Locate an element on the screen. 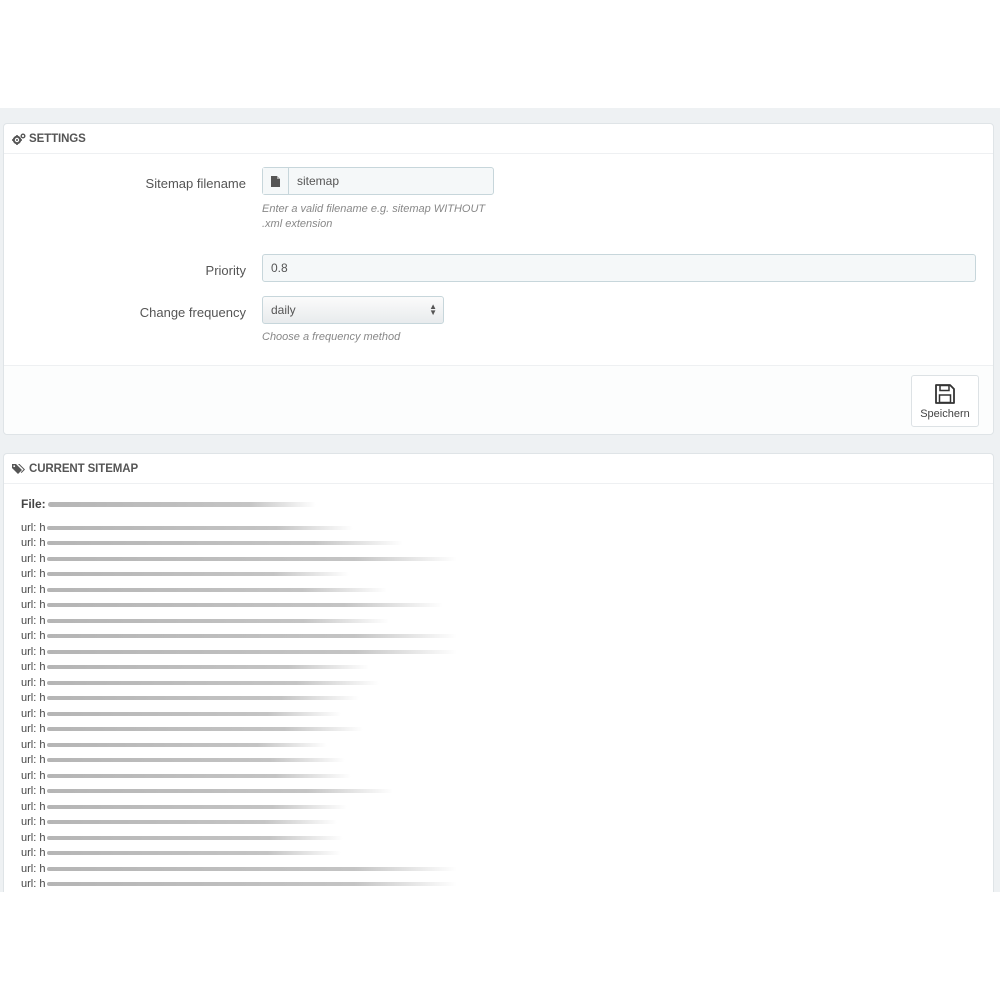 The image size is (1000, 1000). floppy-disk-icon is located at coordinates (945, 393).